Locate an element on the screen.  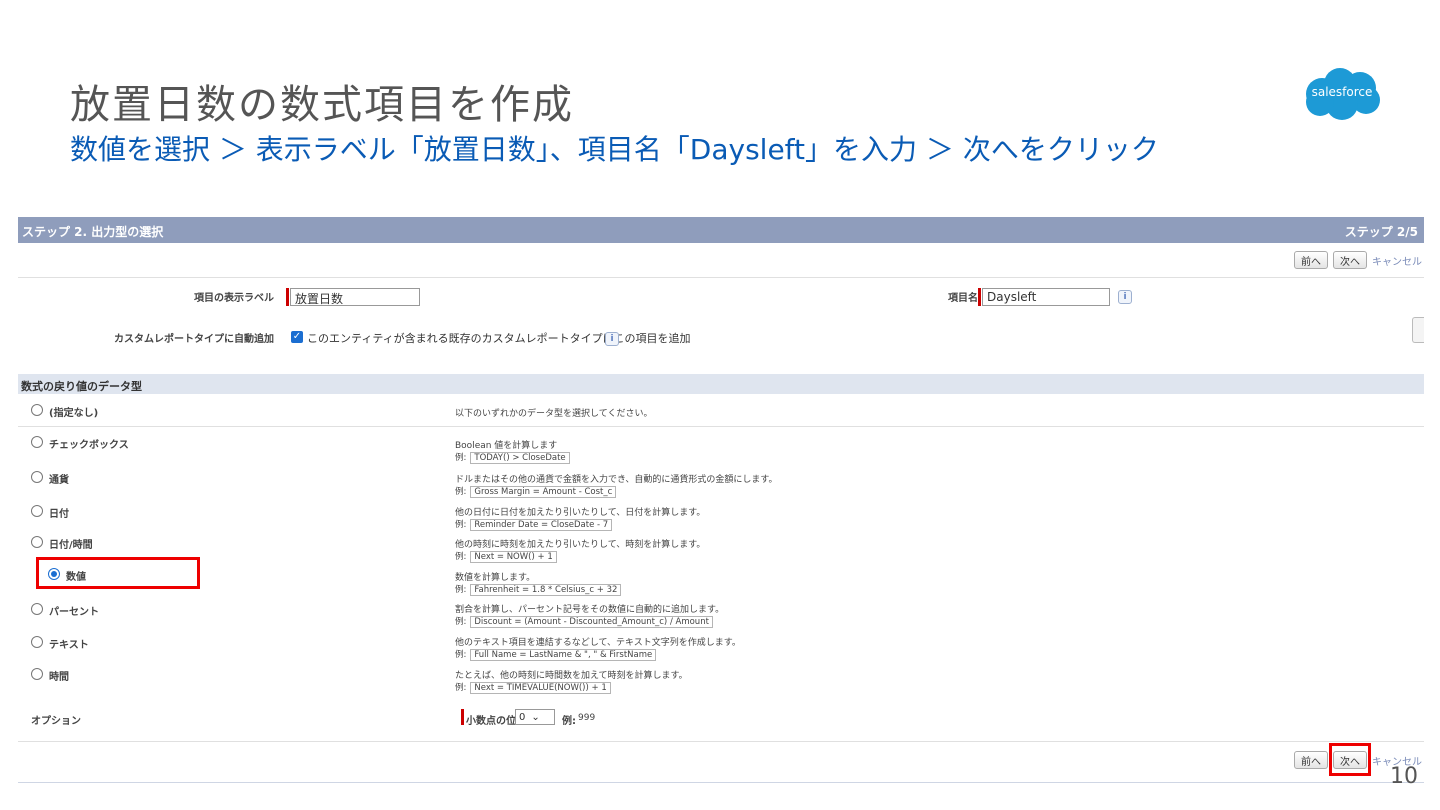
option-label: 日付/時間 is located at coordinates (71, 545).